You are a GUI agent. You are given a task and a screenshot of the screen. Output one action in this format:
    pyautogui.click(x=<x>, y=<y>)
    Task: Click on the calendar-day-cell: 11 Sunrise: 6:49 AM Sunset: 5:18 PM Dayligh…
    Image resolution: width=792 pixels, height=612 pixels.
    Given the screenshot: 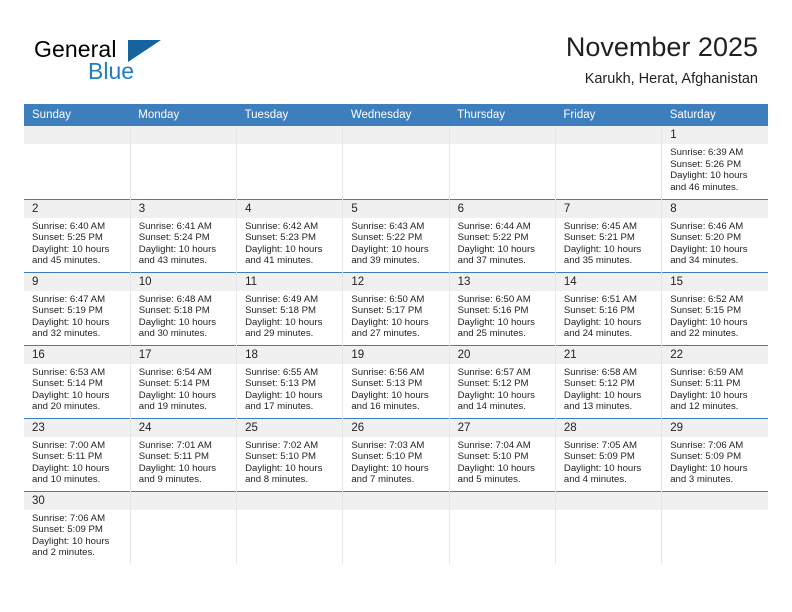 What is the action you would take?
    pyautogui.click(x=290, y=308)
    